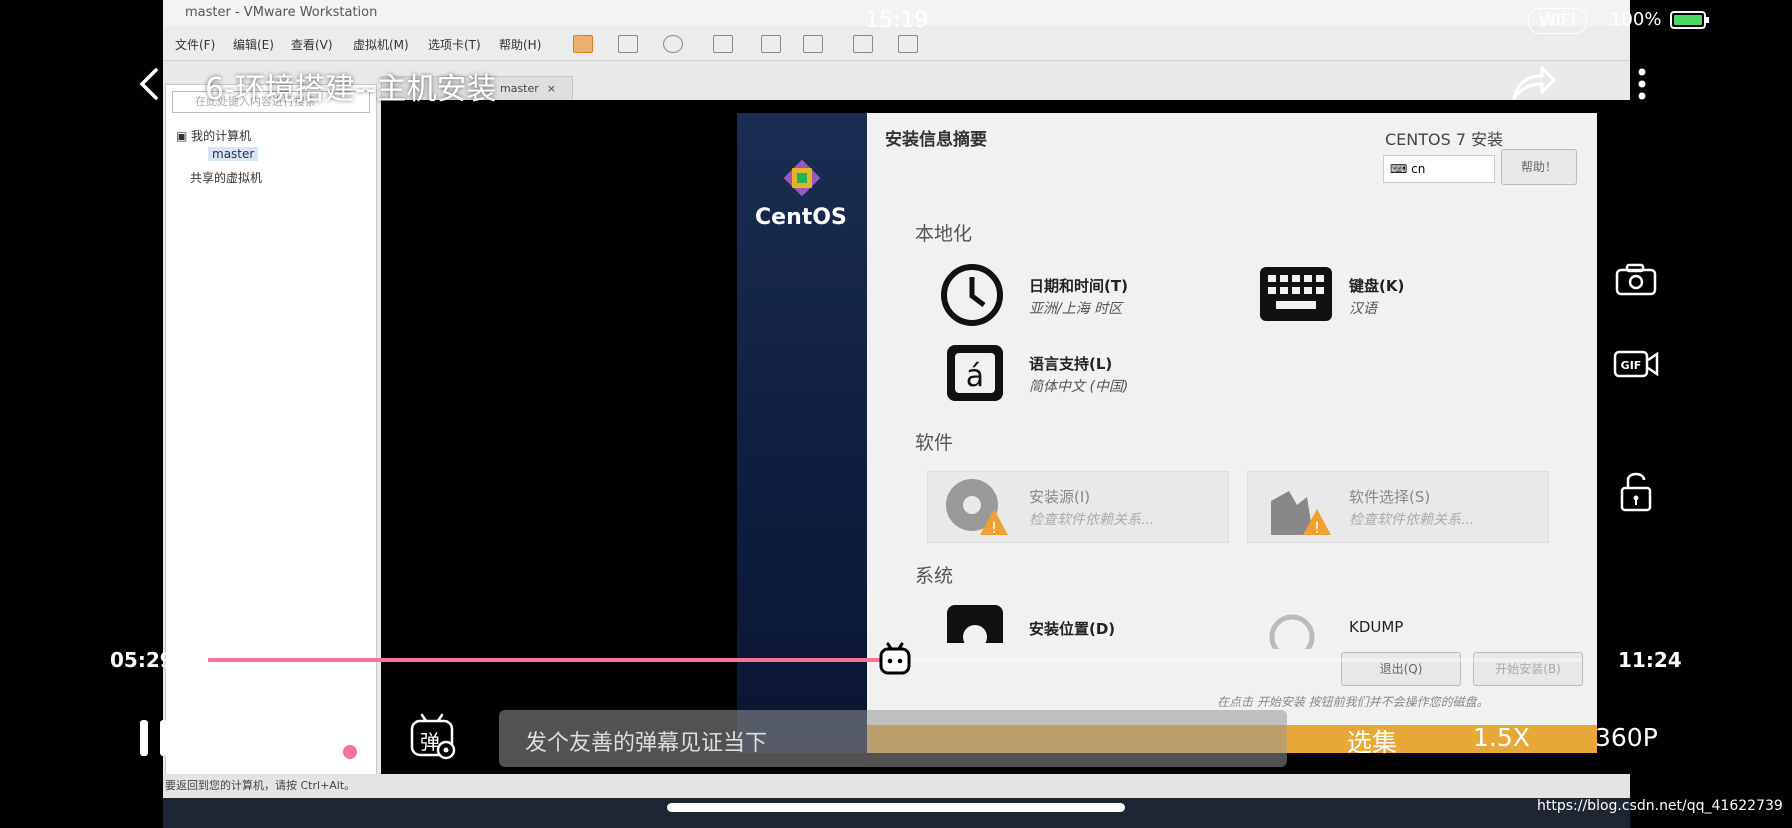 The height and width of the screenshot is (828, 1792). I want to click on computer-icon: ▣, so click(184, 136).